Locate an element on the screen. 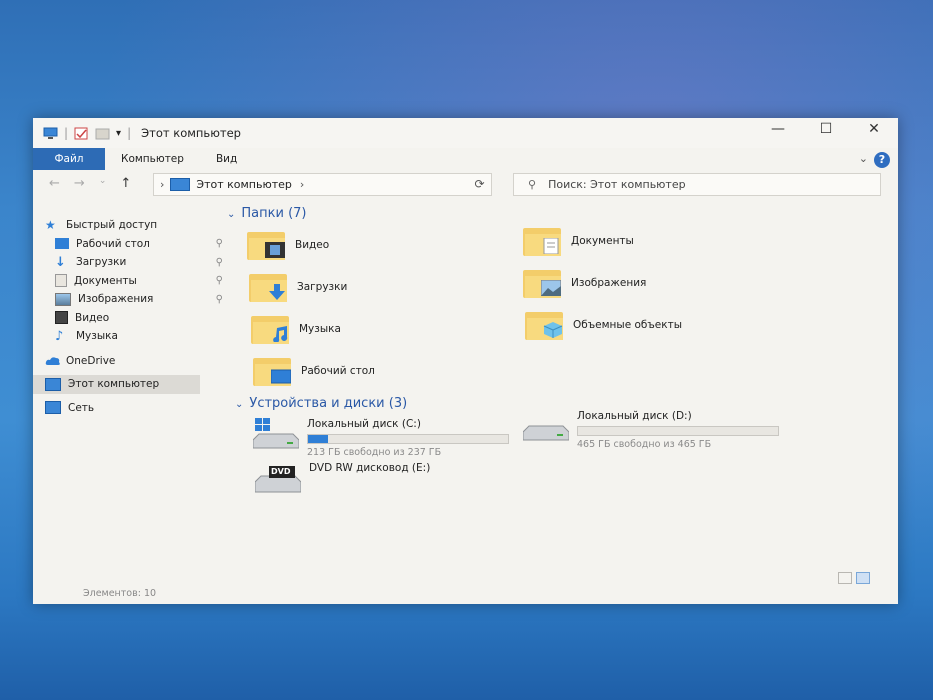 This screenshot has width=933, height=700. window-controls: — ☐ ✕ is located at coordinates (826, 130).